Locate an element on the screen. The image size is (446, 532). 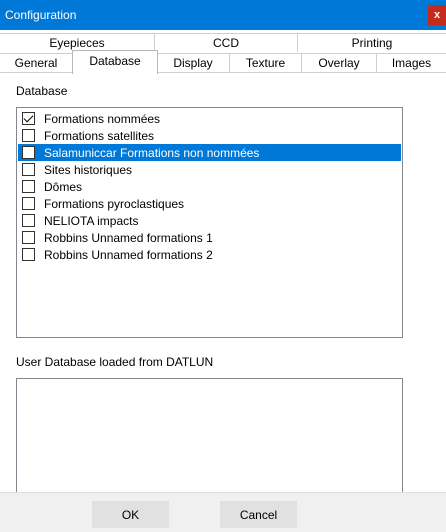
list-item-label: NELIOTA impacts is located at coordinates (91, 220).